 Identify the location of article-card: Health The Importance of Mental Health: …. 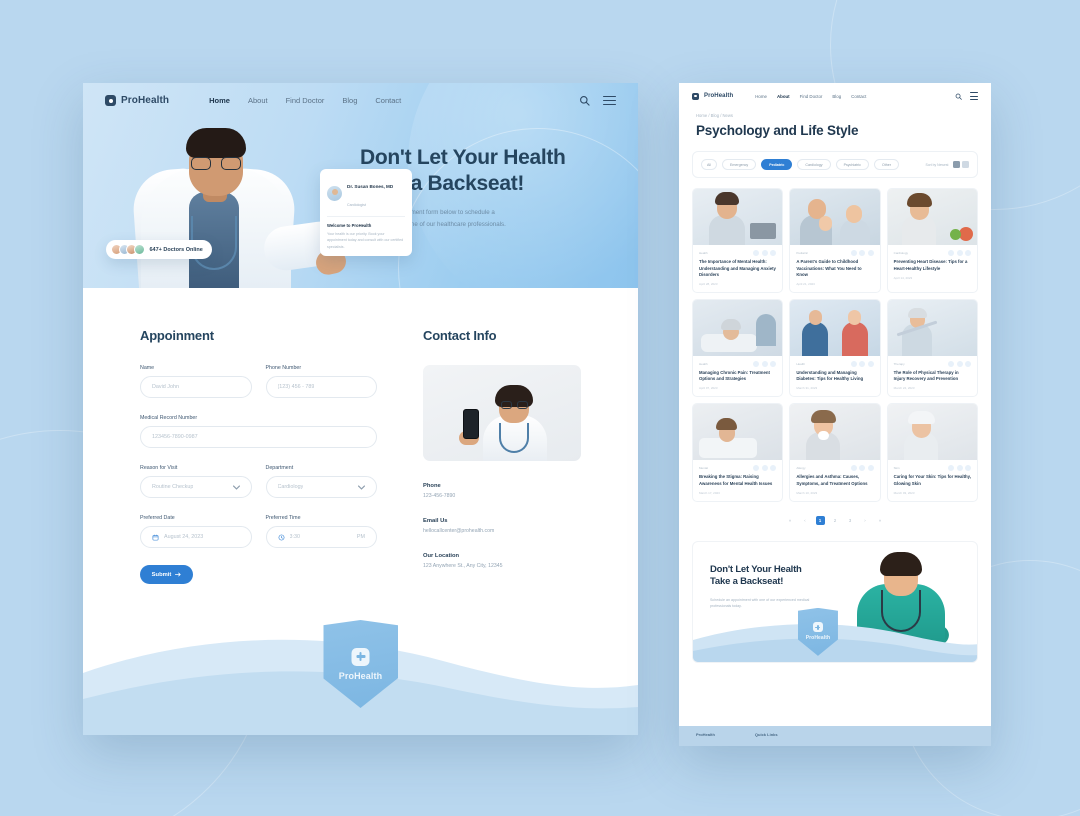
(738, 240).